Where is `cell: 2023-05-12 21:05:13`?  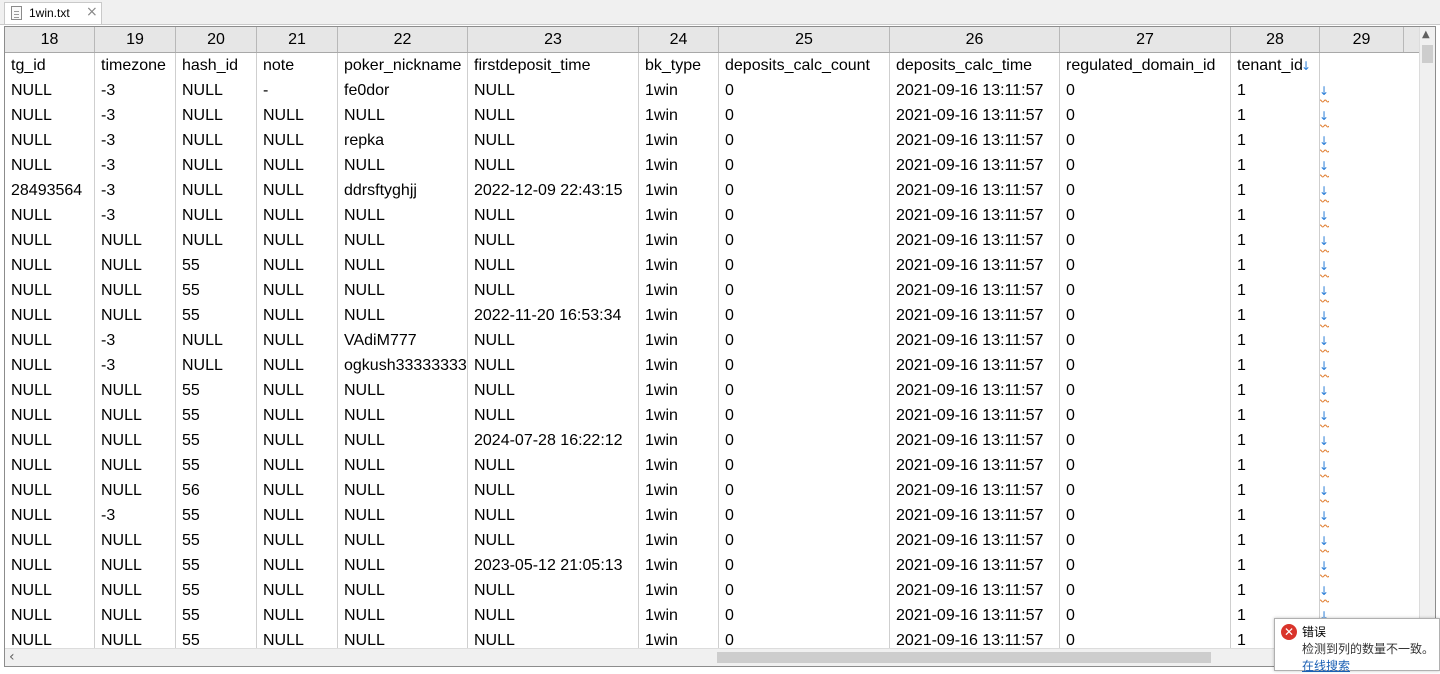 cell: 2023-05-12 21:05:13 is located at coordinates (553, 565).